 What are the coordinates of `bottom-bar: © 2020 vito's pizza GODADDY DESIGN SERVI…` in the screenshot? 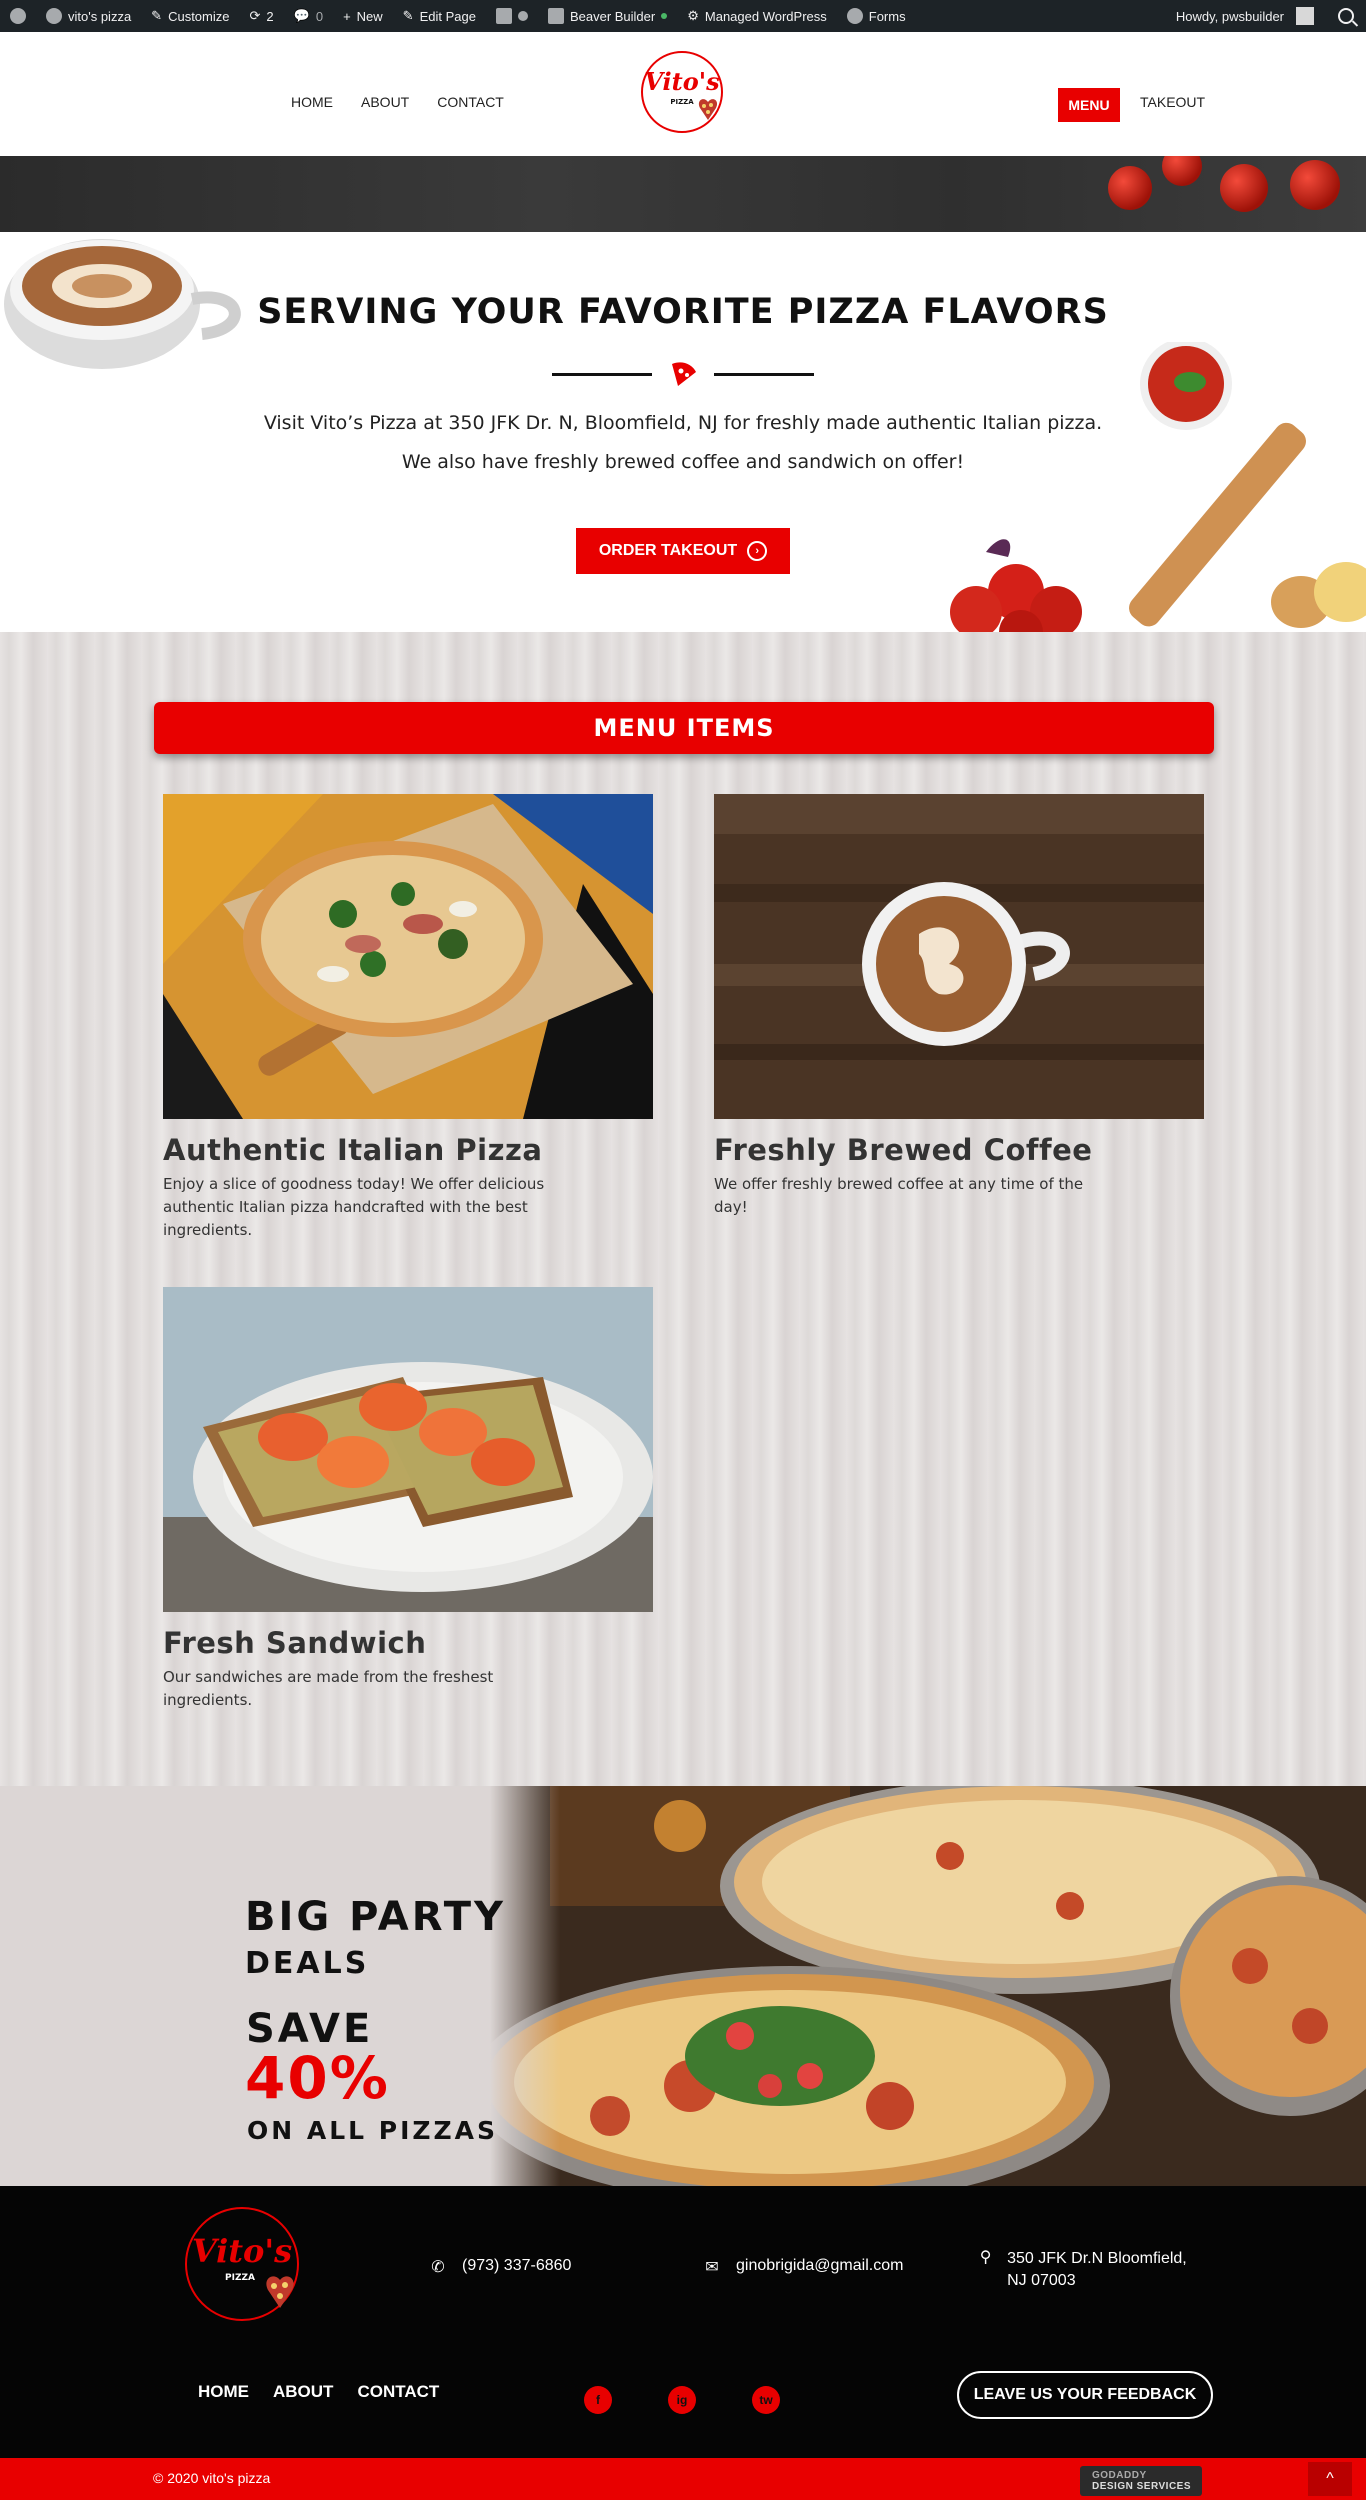 It's located at (683, 2479).